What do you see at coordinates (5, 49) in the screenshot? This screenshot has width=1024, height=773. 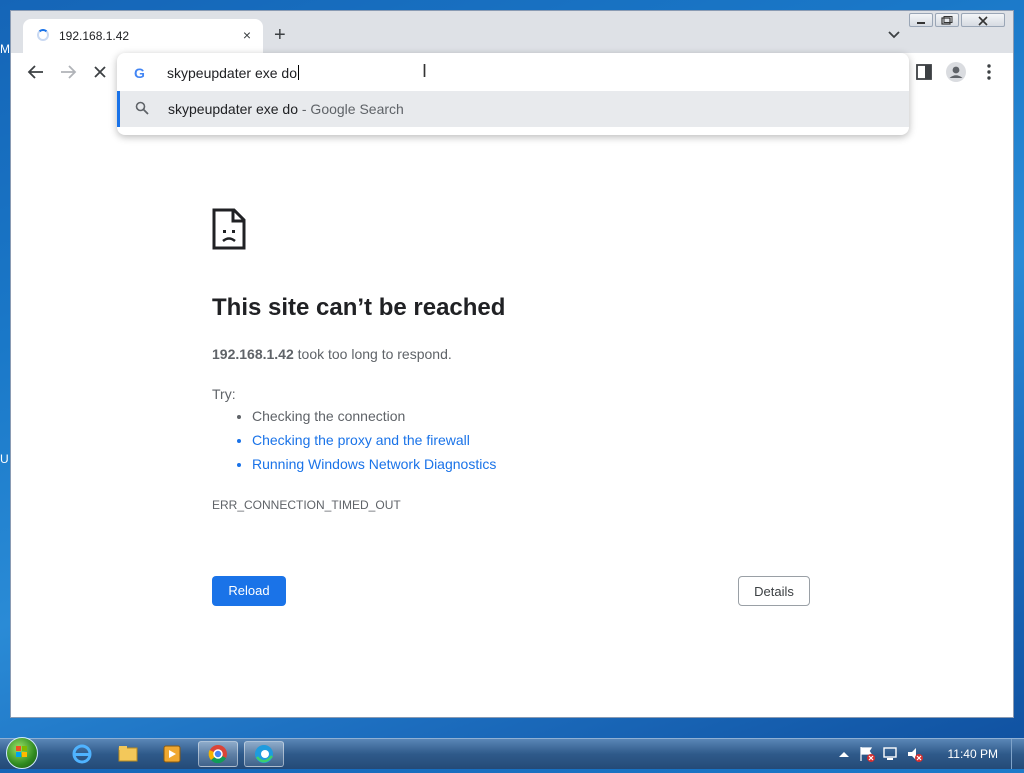 I see `desktop-icon-label-fragment: M` at bounding box center [5, 49].